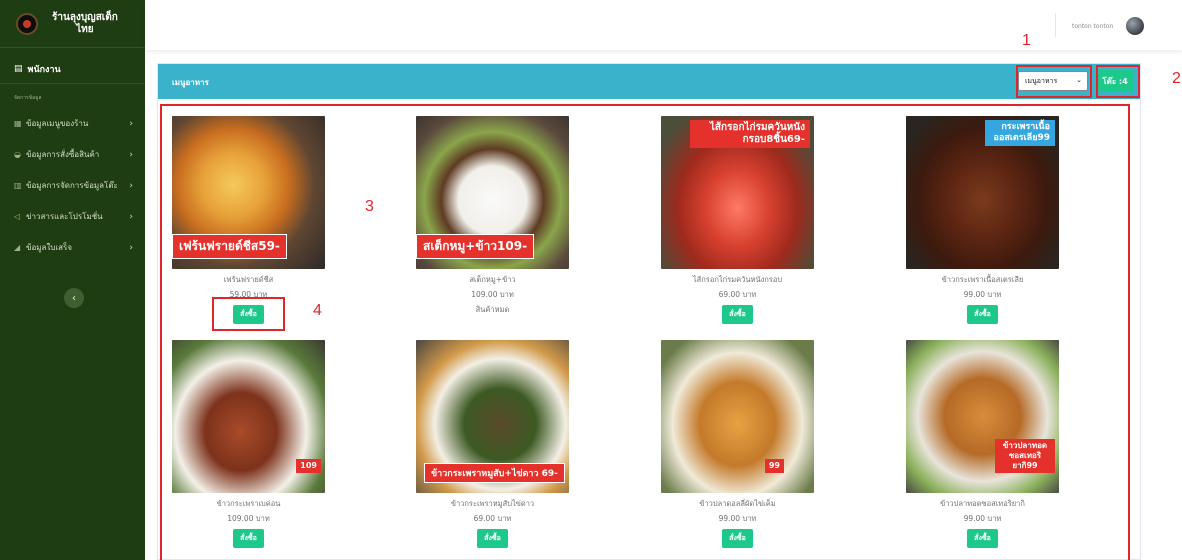 The image size is (1182, 560). Describe the element at coordinates (18, 123) in the screenshot. I see `table-icon: ▦` at that location.